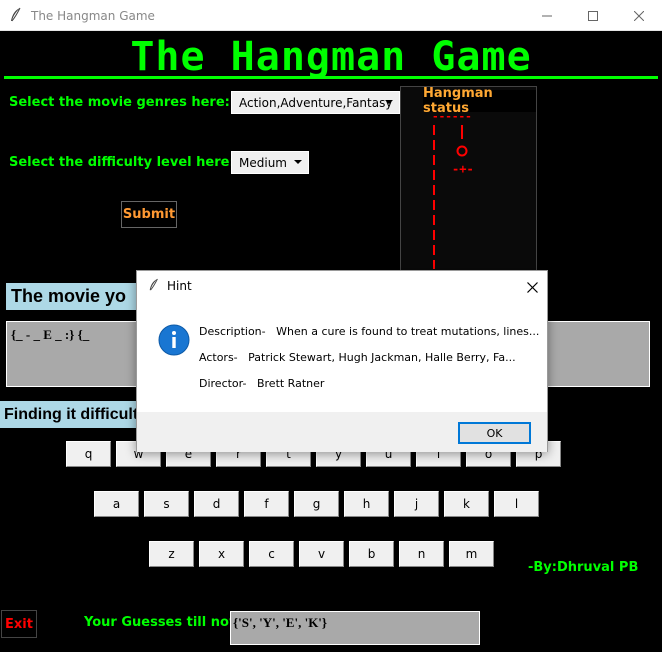 Image resolution: width=662 pixels, height=652 pixels. I want to click on ok-button: OK, so click(494, 433).